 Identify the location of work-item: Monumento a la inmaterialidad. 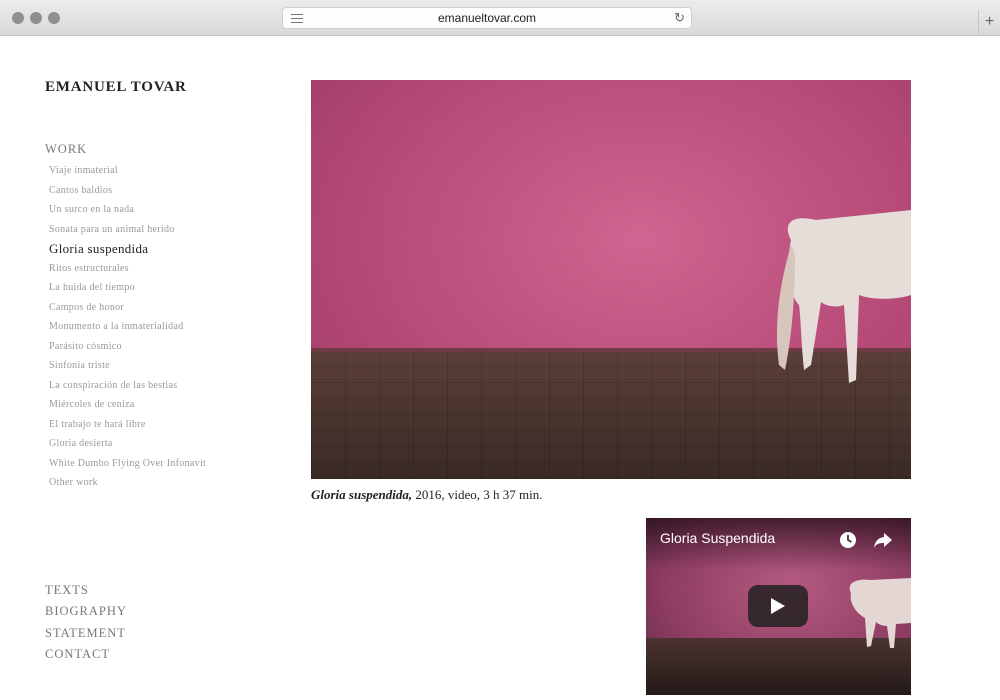
(127, 330).